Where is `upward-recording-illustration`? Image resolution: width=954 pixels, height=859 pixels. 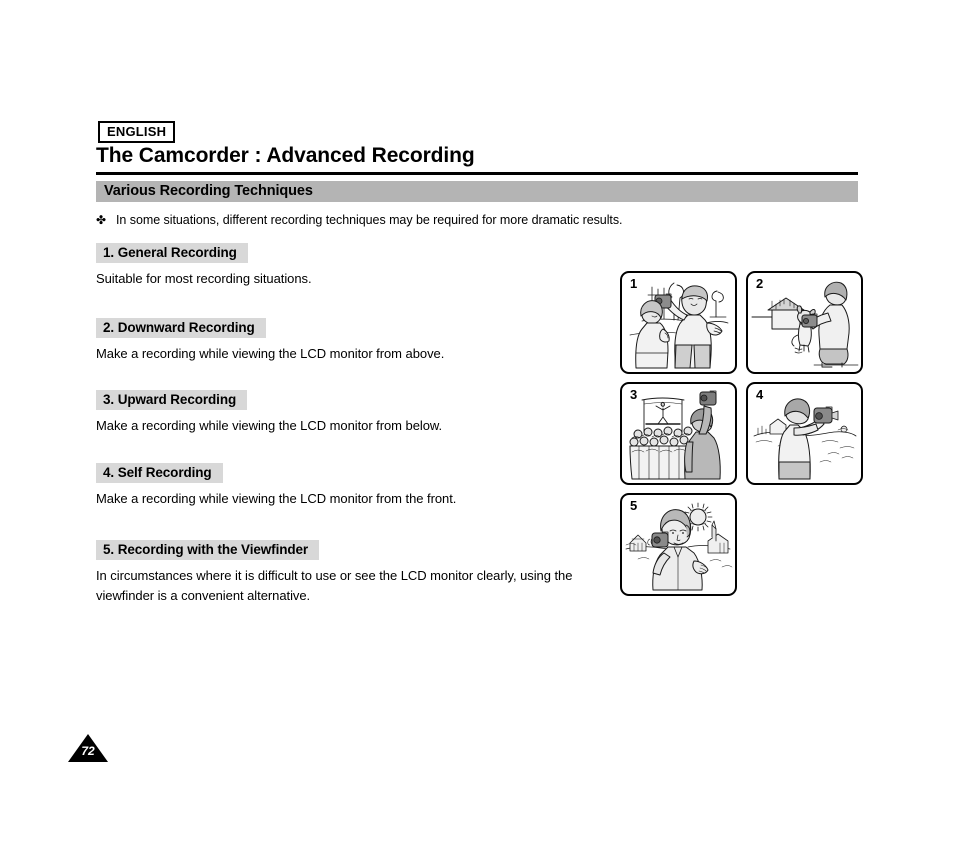
upward-recording-illustration is located at coordinates (675, 435).